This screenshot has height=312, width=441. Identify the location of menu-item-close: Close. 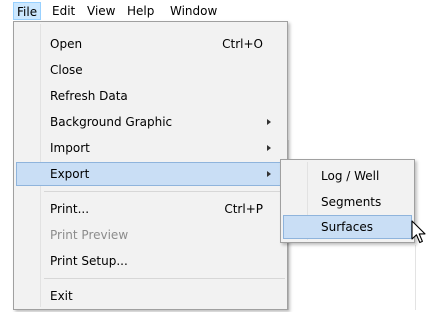
(150, 70).